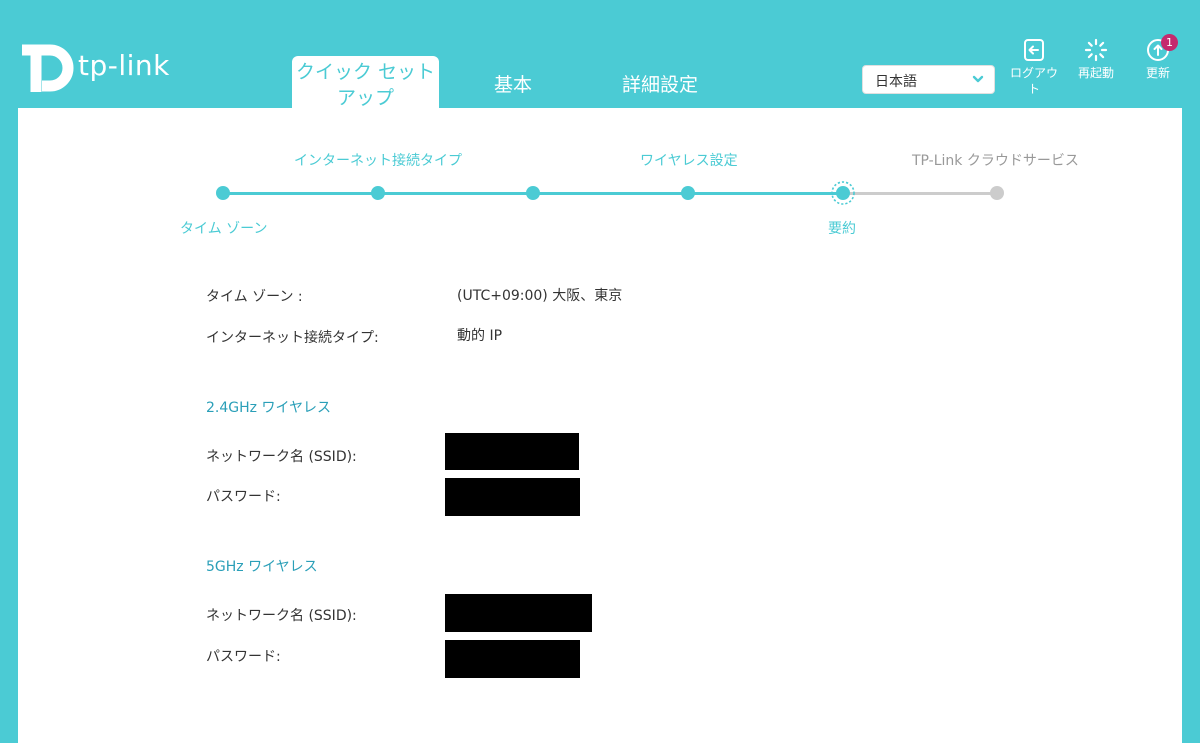 The height and width of the screenshot is (743, 1200). I want to click on reboot-button: 再起動, so click(1096, 59).